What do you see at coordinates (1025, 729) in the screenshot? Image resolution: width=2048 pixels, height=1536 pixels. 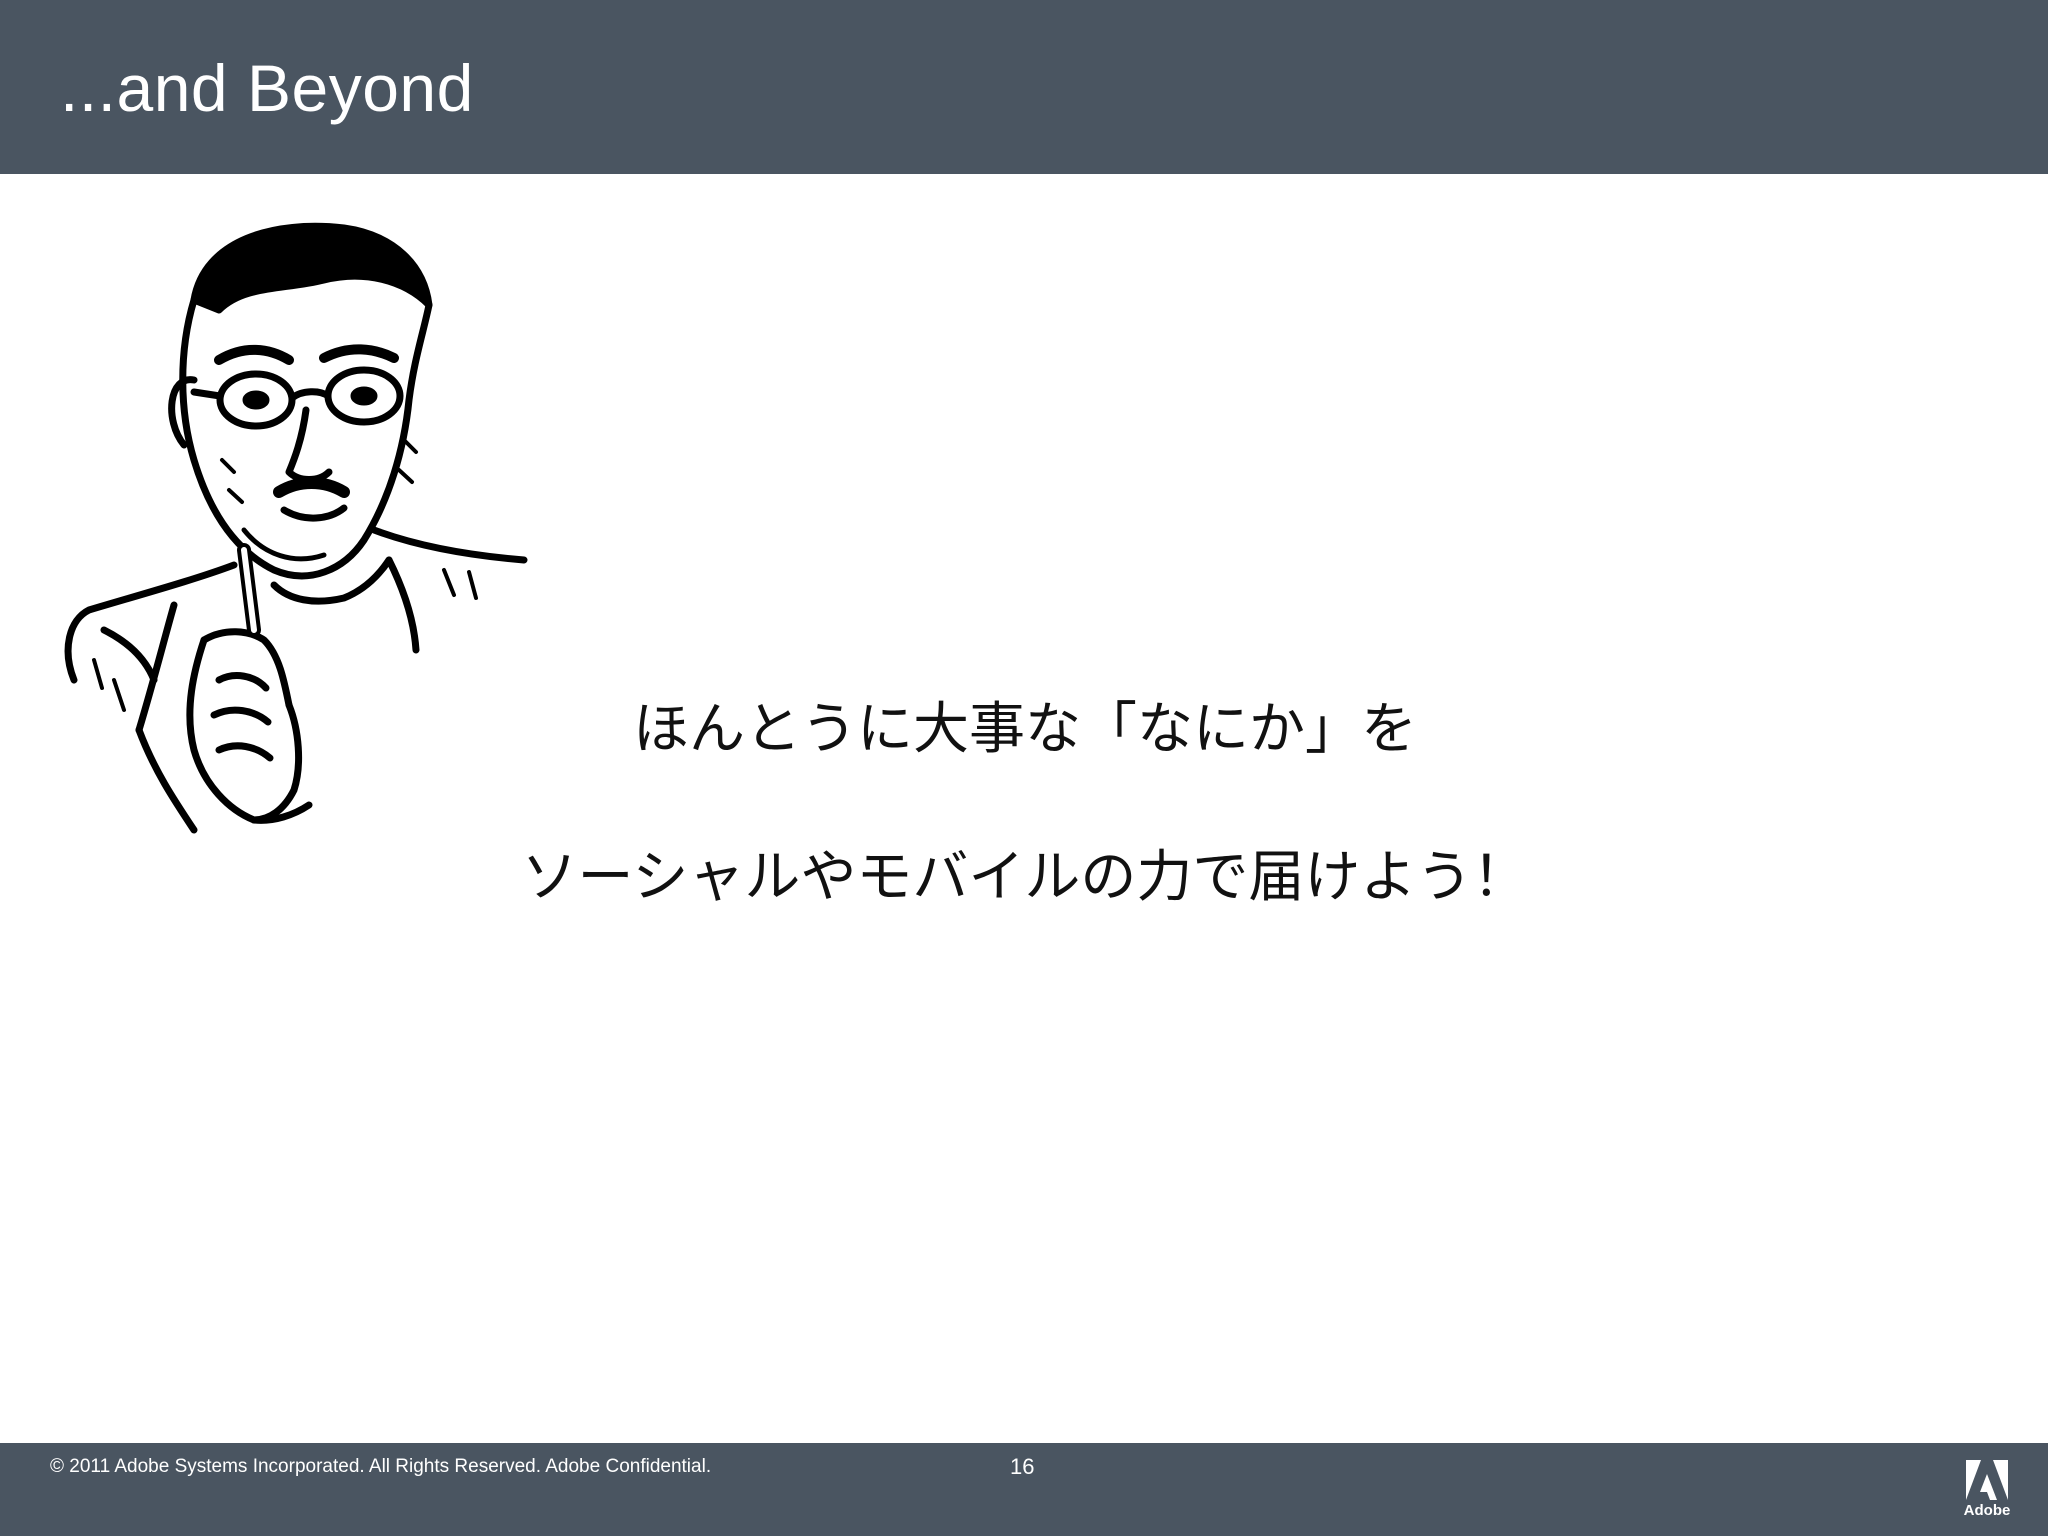 I see `message-line-1: ほんとうに大事な「なにか」を` at bounding box center [1025, 729].